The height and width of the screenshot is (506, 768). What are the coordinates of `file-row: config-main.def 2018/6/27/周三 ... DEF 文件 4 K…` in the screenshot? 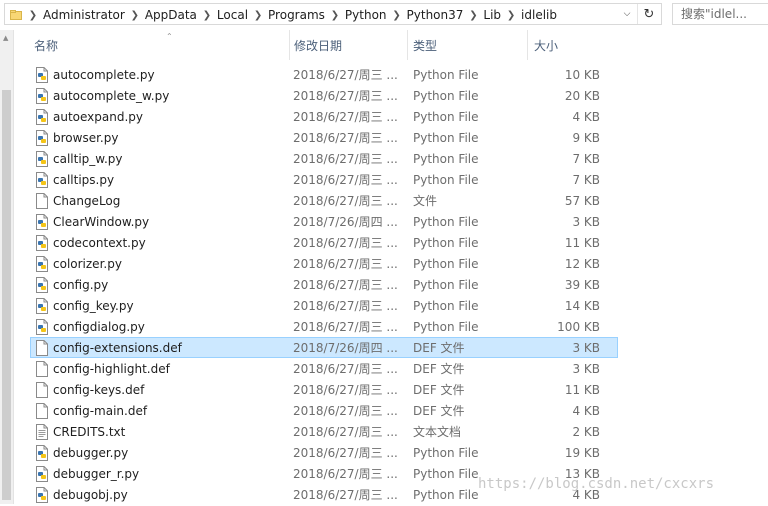 It's located at (324, 410).